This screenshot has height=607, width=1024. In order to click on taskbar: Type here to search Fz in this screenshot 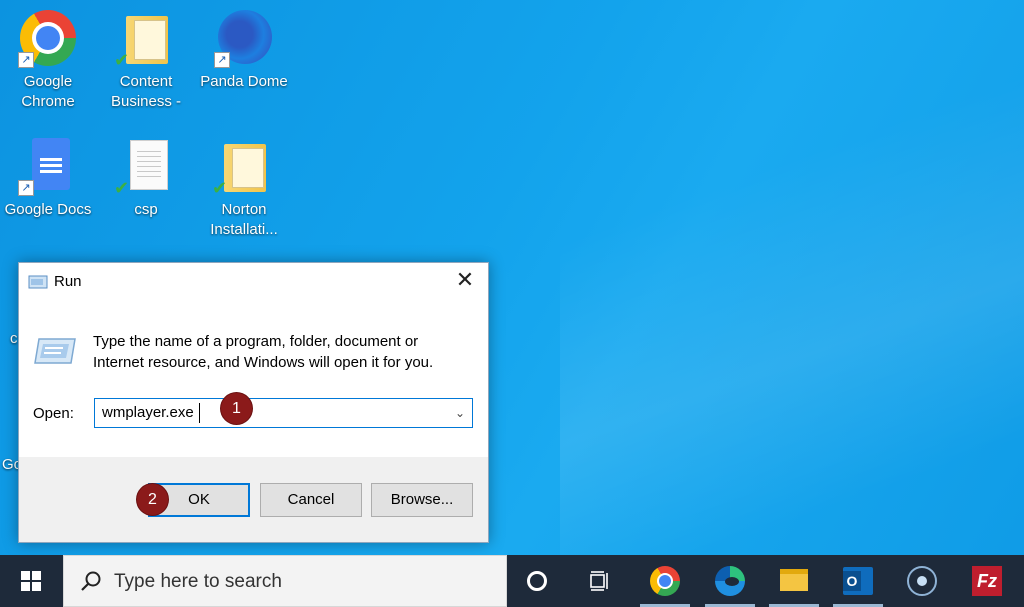, I will do `click(512, 581)`.